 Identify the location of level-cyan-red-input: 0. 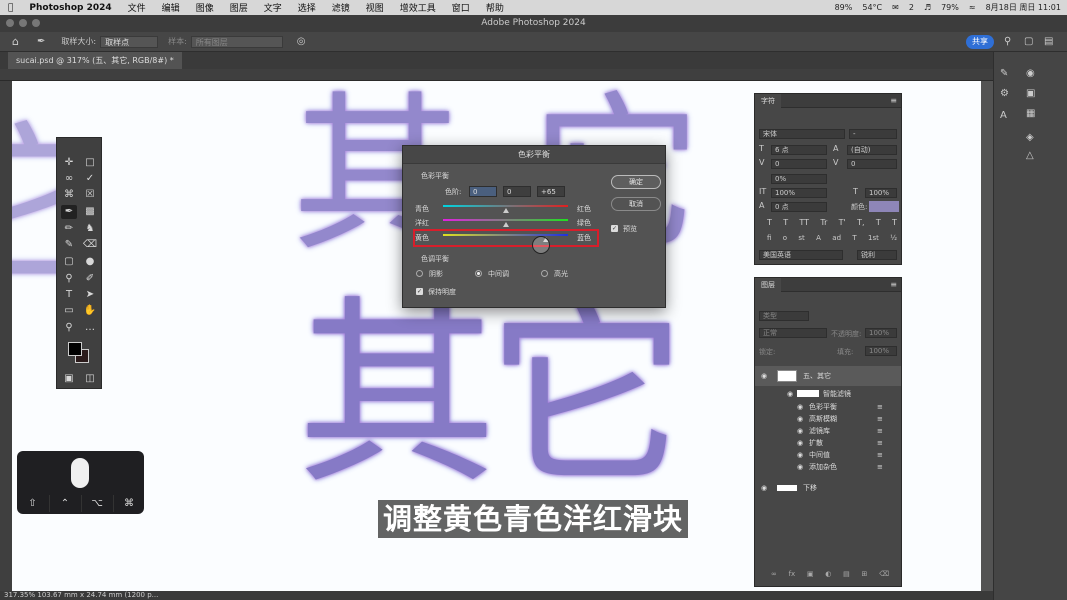
(483, 191).